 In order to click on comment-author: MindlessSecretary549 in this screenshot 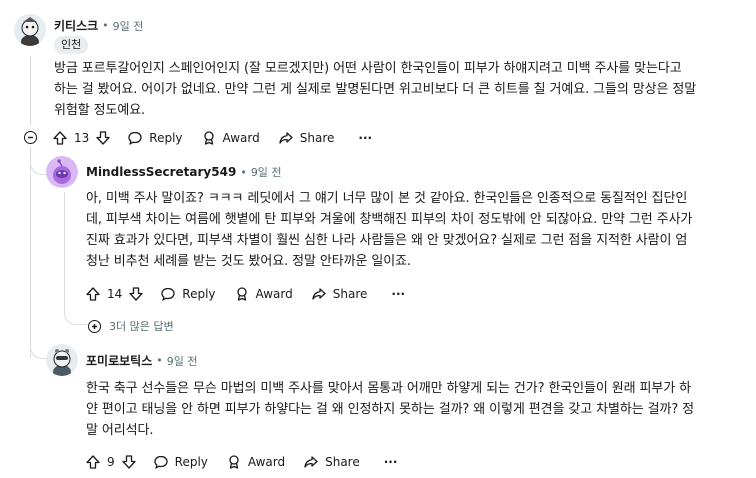, I will do `click(161, 172)`.